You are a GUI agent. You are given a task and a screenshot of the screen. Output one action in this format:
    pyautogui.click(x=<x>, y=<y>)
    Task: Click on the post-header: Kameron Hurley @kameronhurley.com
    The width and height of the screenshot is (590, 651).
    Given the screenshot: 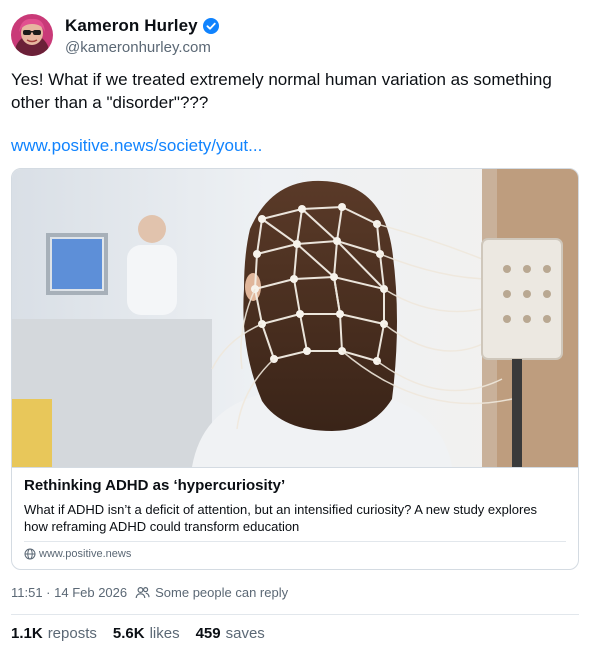 What is the action you would take?
    pyautogui.click(x=115, y=35)
    